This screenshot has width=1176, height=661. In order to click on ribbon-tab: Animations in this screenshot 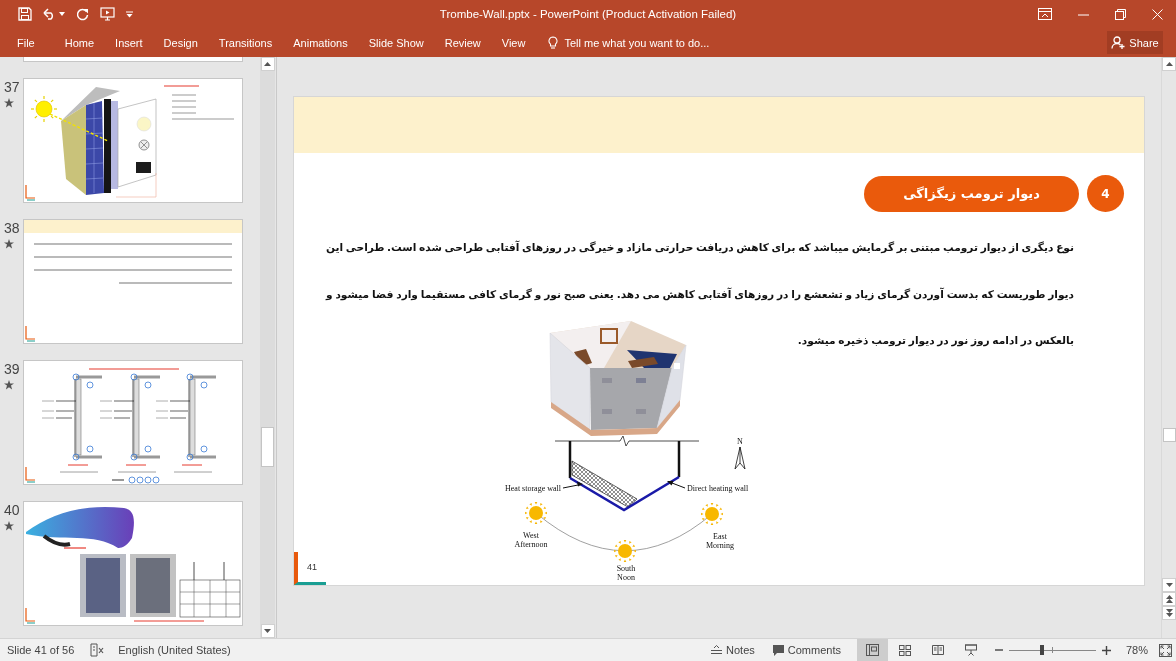, I will do `click(320, 42)`.